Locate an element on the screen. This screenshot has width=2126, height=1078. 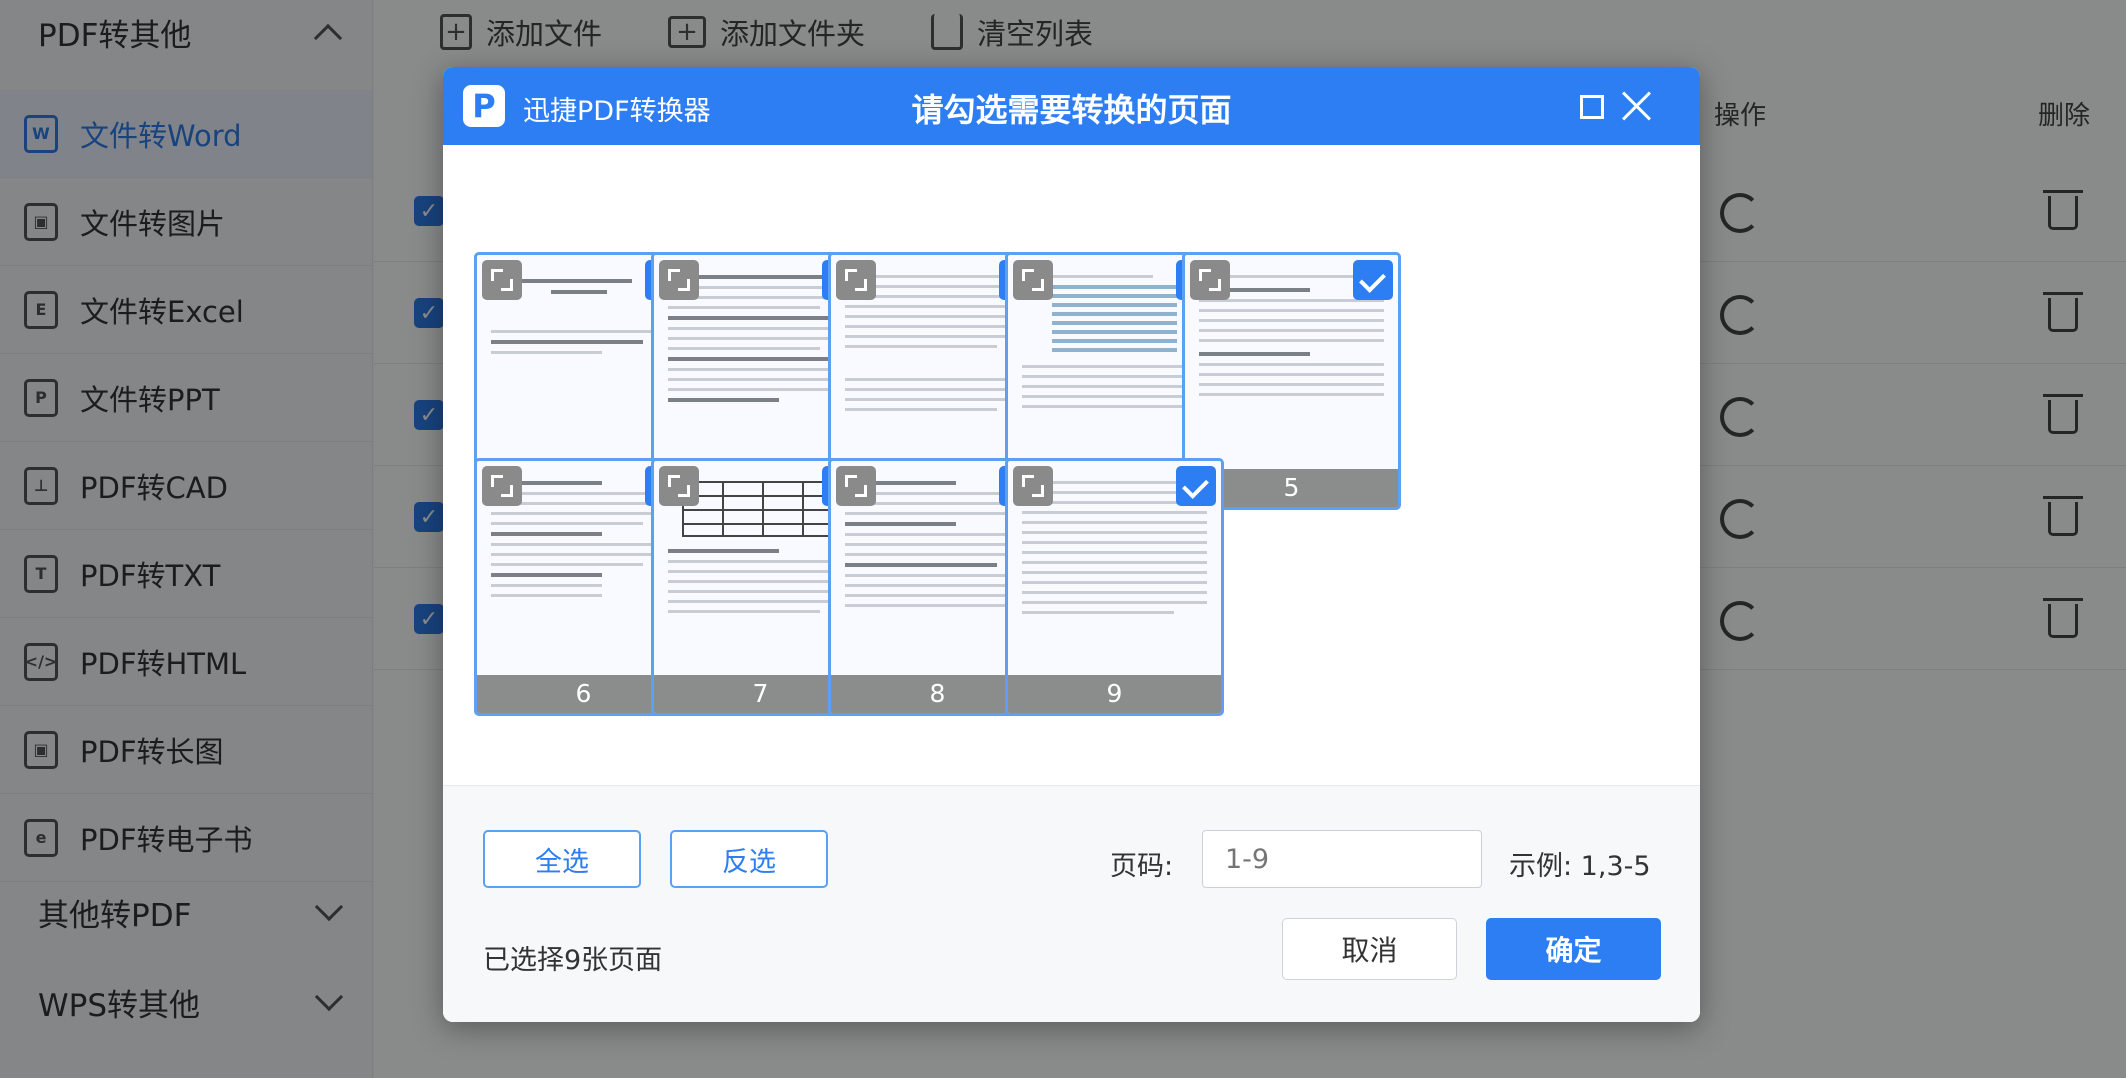
dialog-footer: 全选 反选 页码: 示例: 1,3-5 已选择9张页面 取消 确定 is located at coordinates (1071, 903).